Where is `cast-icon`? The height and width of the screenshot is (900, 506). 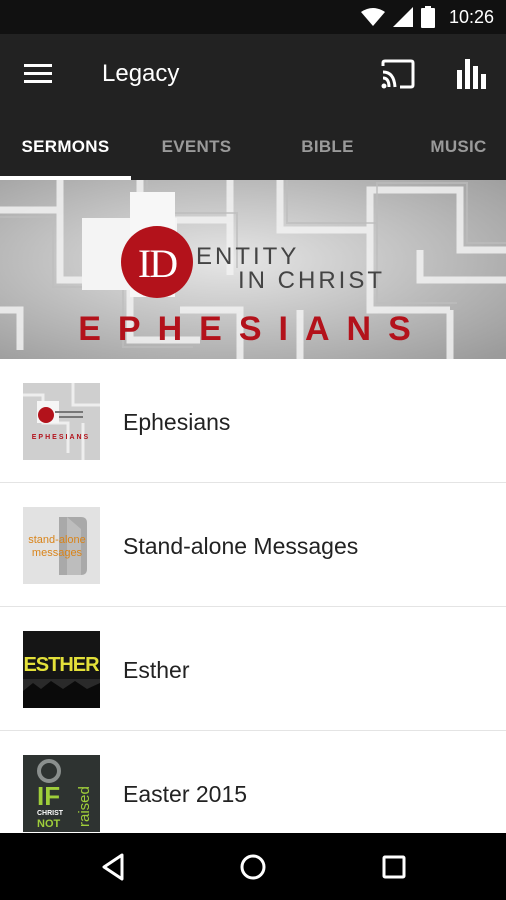 cast-icon is located at coordinates (398, 74).